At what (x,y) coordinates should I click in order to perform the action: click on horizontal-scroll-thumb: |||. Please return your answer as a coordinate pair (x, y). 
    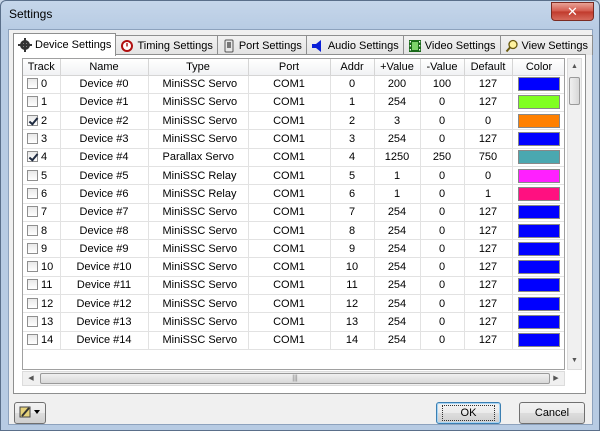
    Looking at the image, I should click on (295, 378).